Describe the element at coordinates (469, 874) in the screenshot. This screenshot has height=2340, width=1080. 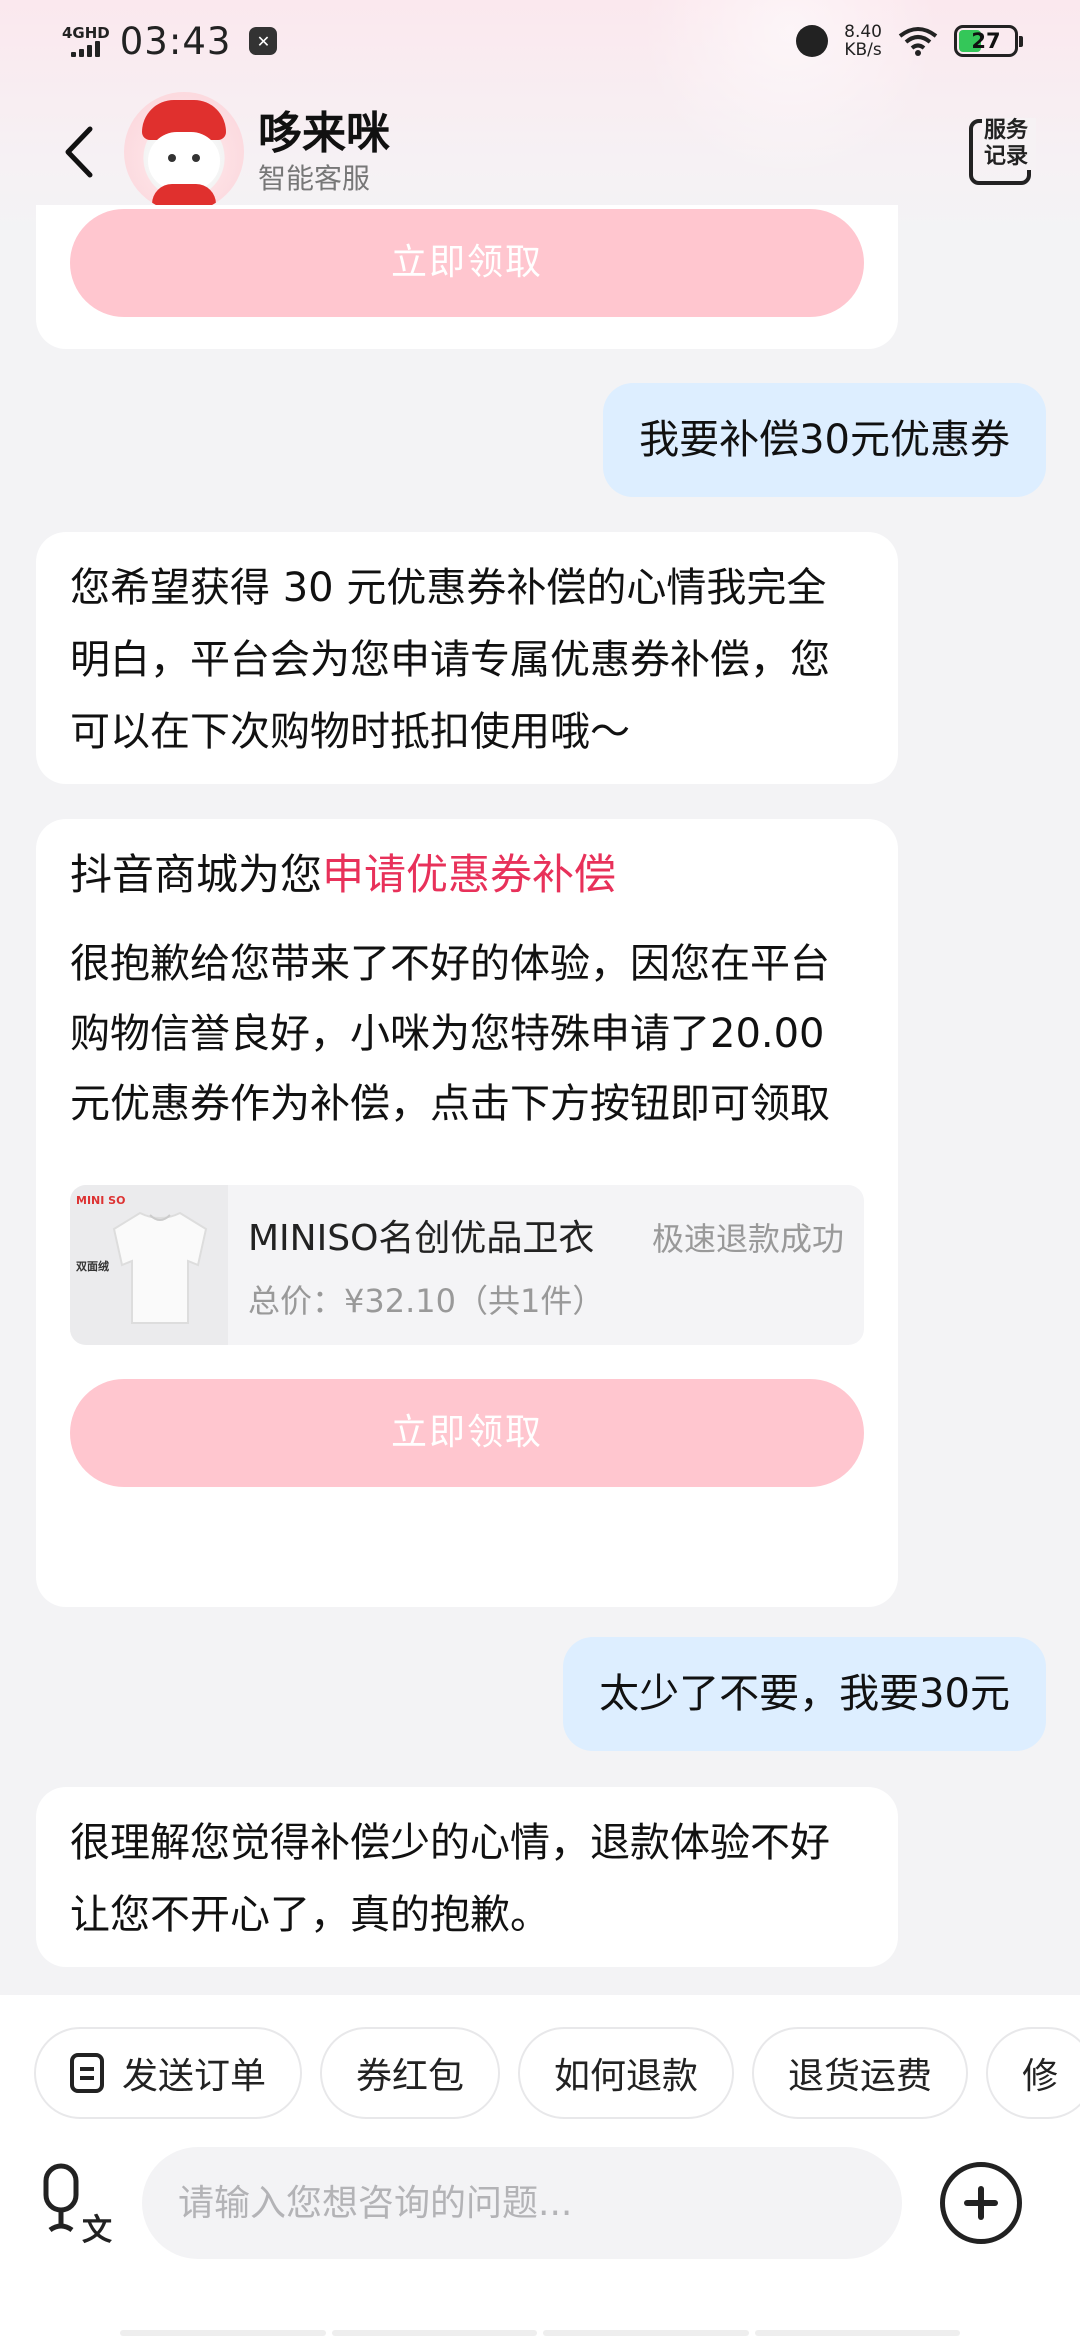
I see `card-title-highlight: 申请优惠券补偿` at that location.